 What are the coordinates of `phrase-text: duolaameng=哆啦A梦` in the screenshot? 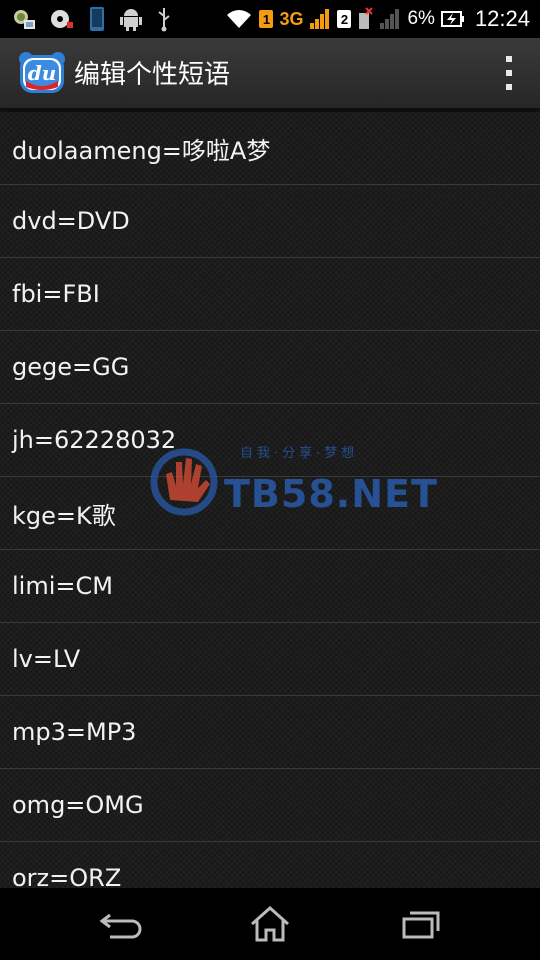 It's located at (141, 150).